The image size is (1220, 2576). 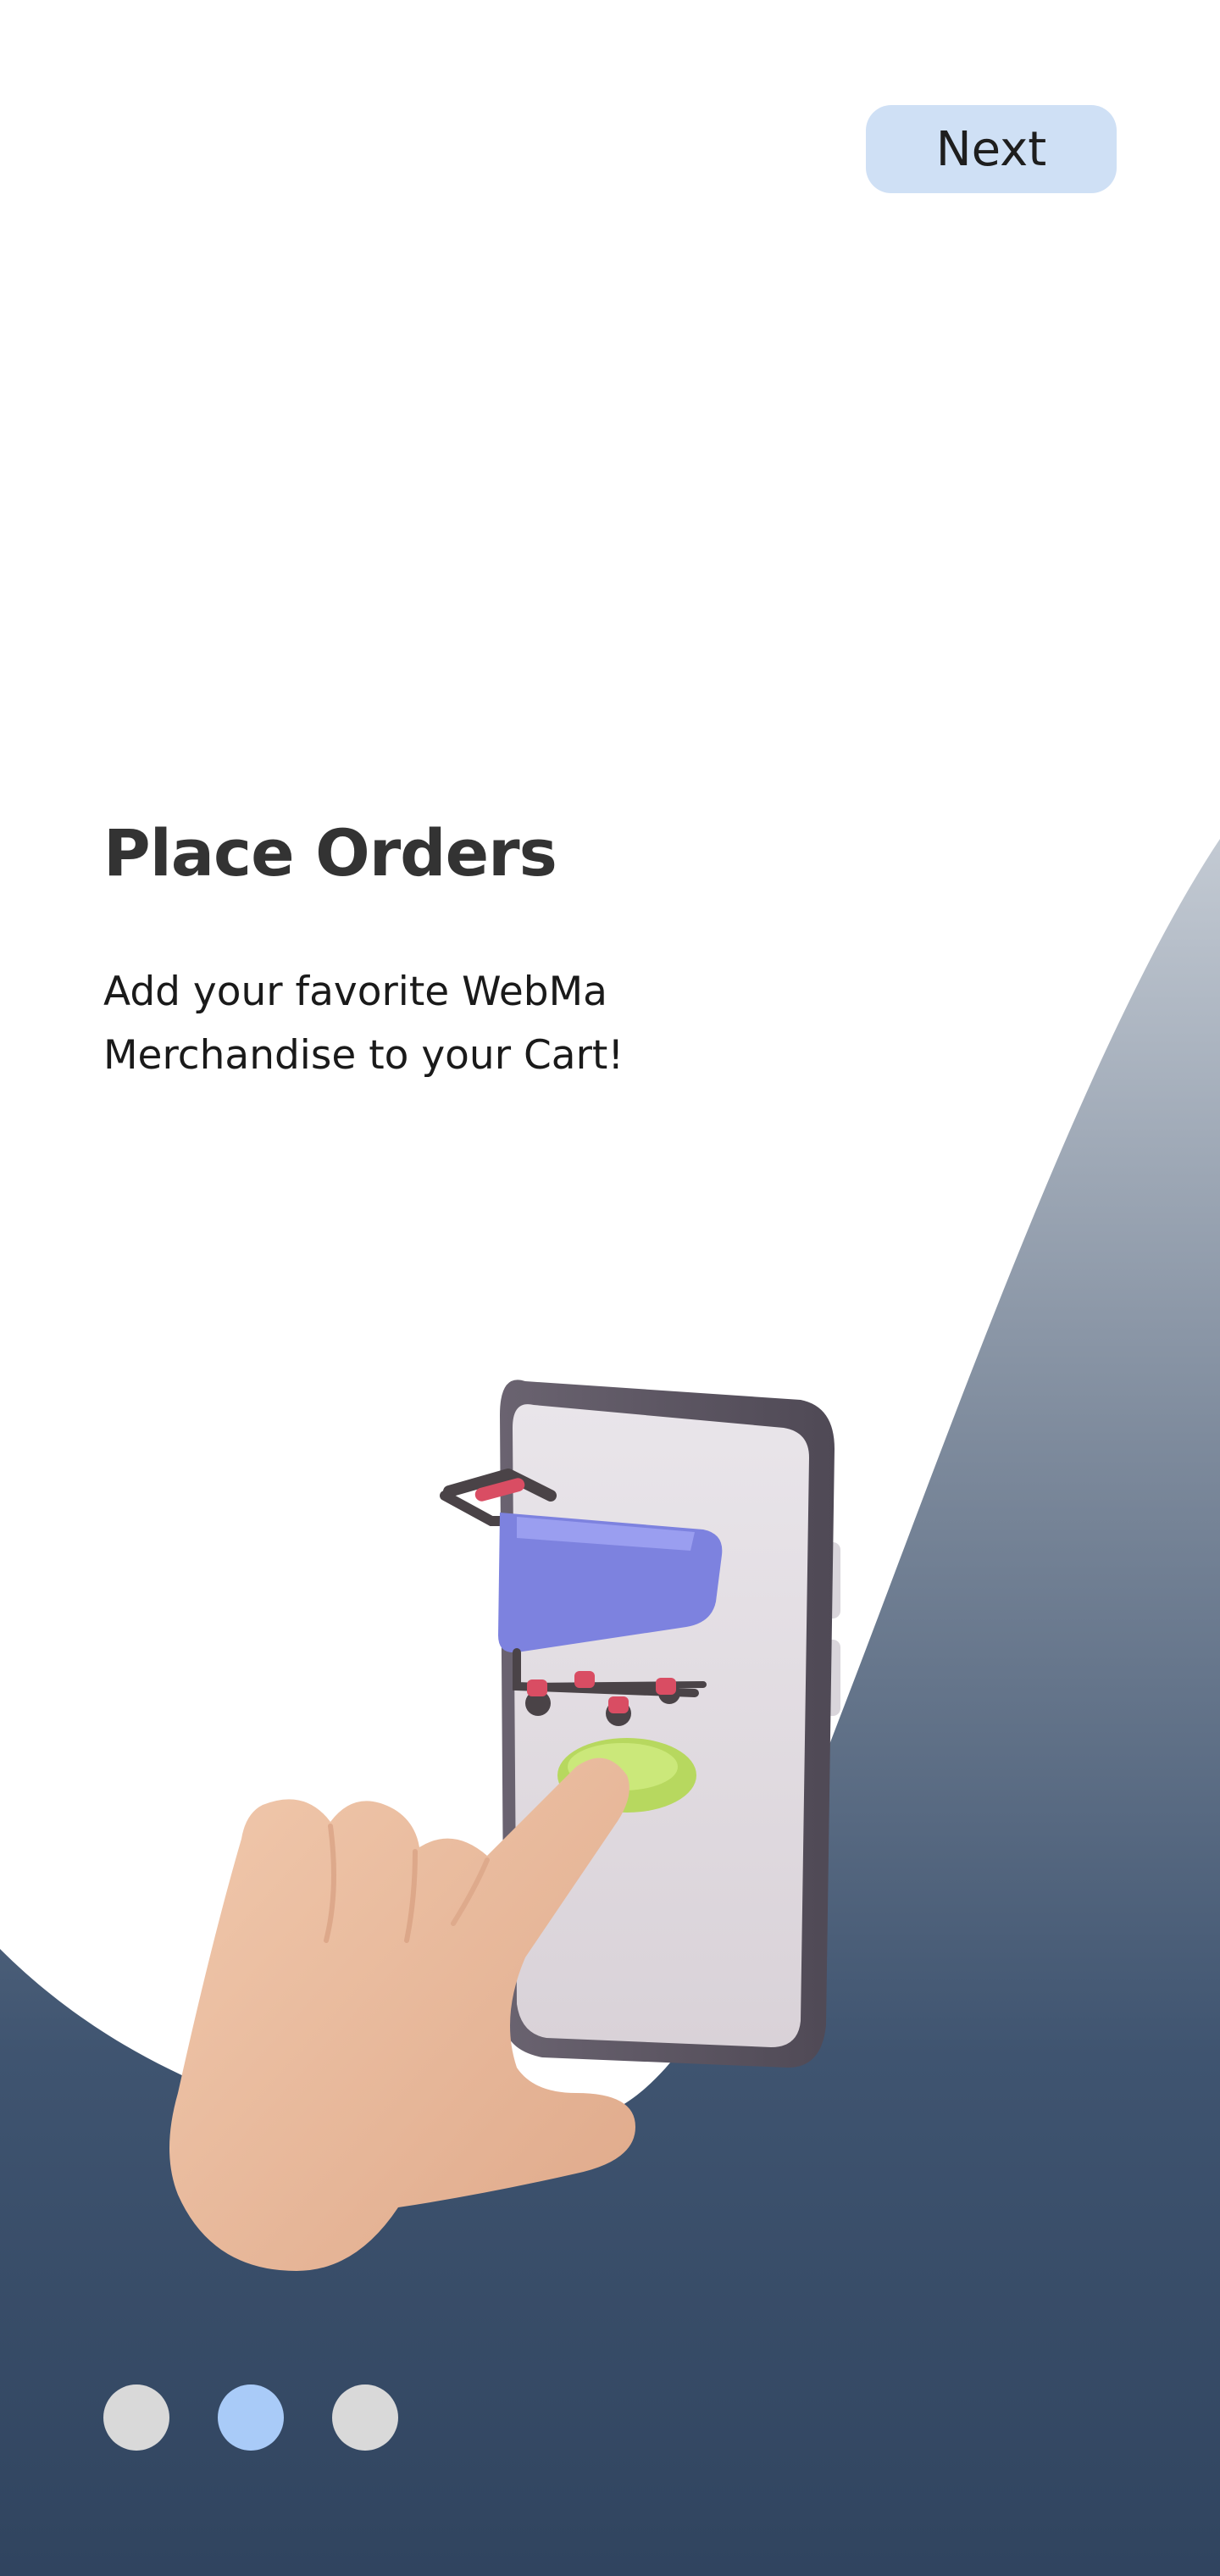 I want to click on next-button: Next, so click(x=991, y=149).